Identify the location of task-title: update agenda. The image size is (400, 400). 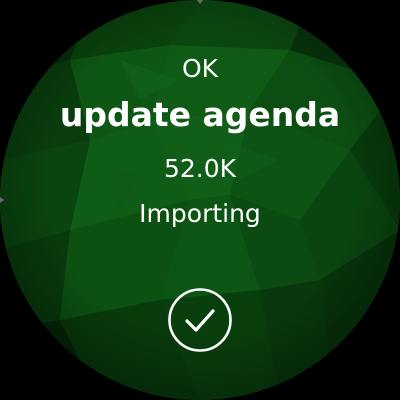
(200, 114).